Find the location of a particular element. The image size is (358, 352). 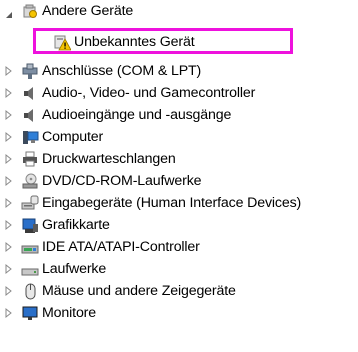

tree-item-label: DVD/CD-ROM-Laufwerke is located at coordinates (122, 181).